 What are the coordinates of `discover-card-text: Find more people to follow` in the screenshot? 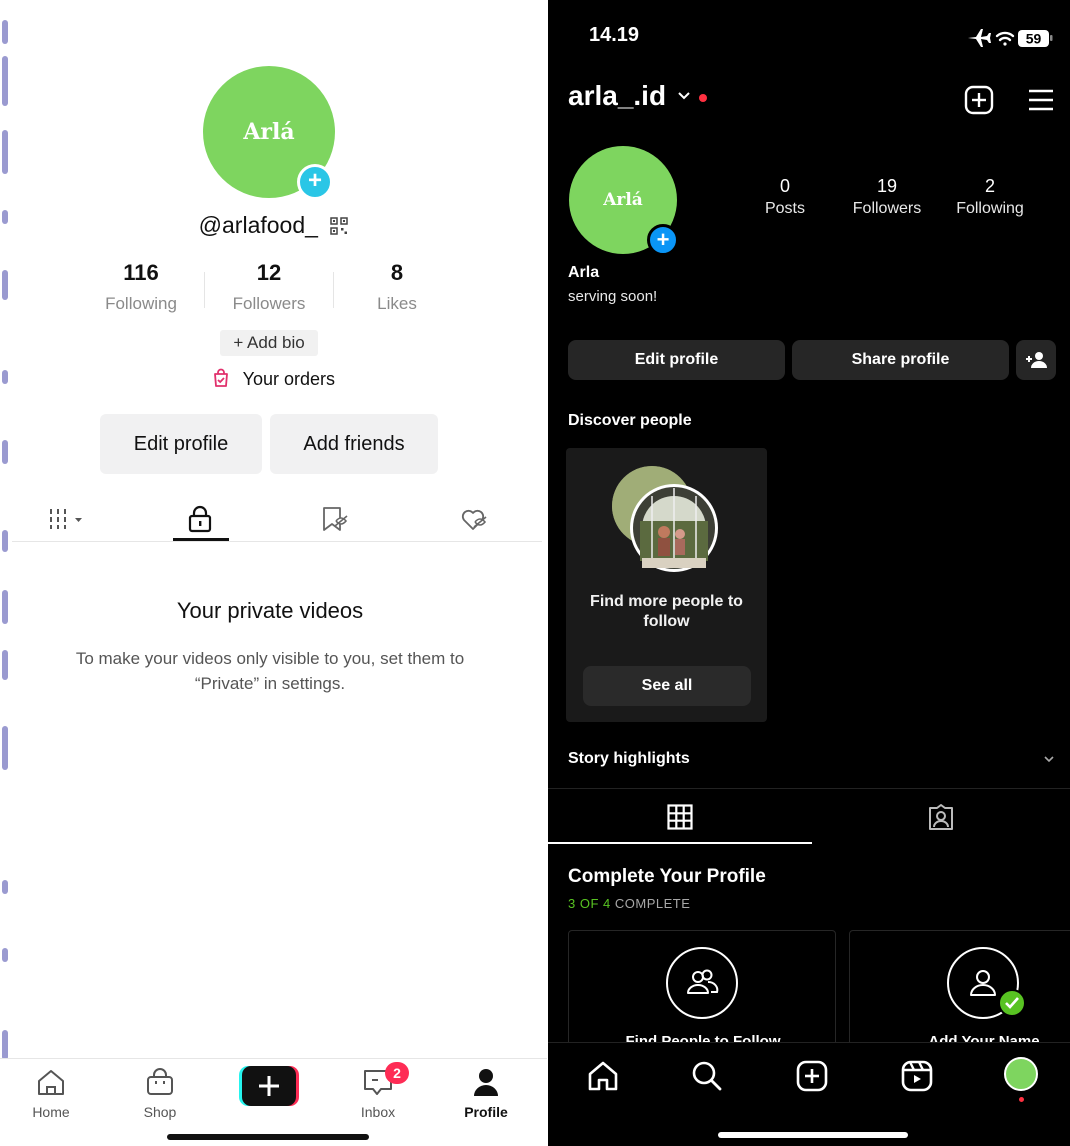 It's located at (666, 611).